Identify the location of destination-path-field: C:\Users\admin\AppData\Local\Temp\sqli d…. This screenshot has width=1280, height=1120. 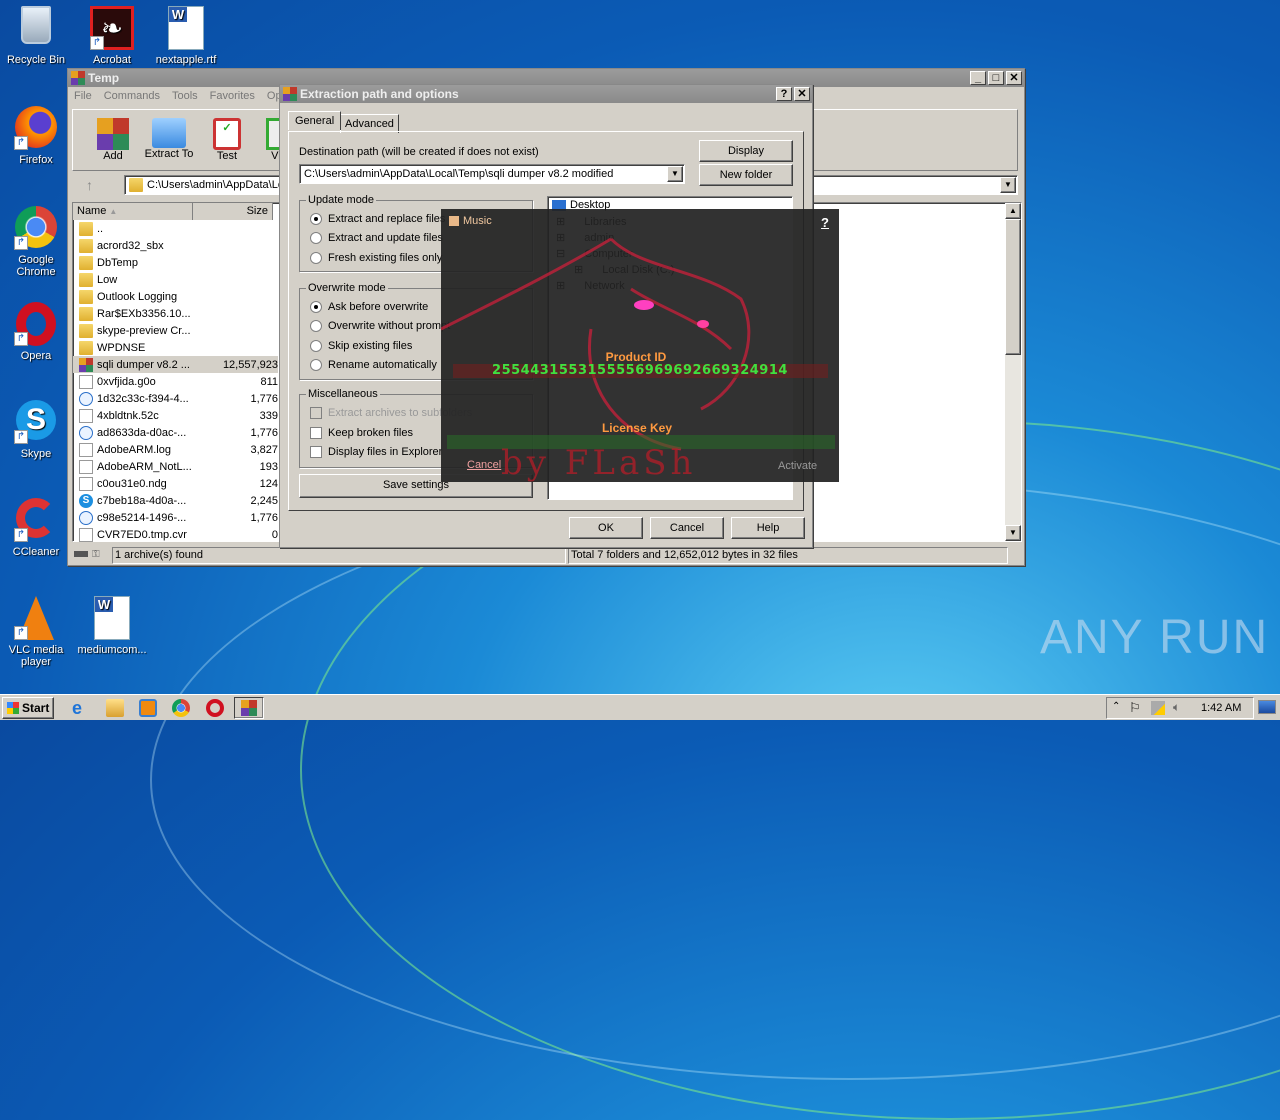
(492, 174).